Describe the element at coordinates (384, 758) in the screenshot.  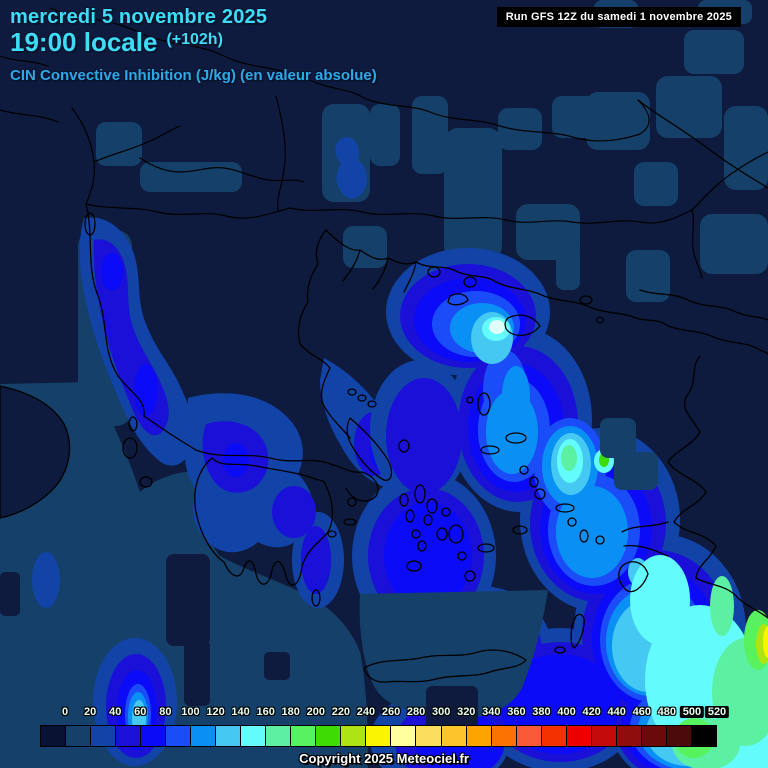
I see `copyright-text: Copyright 2025 Meteociel.fr` at that location.